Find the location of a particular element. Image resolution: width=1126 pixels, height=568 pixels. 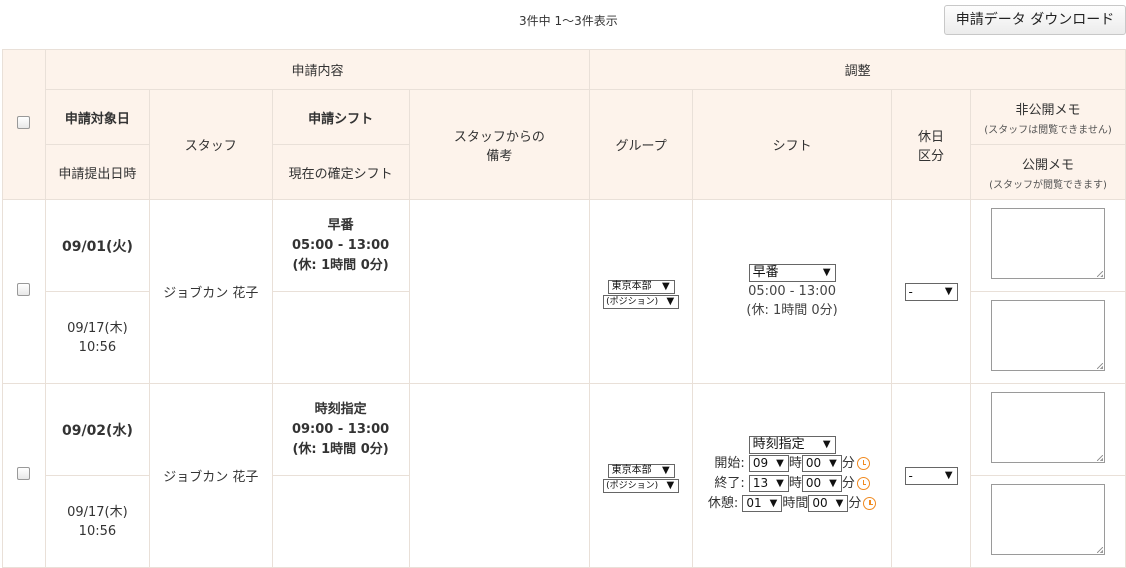

header-public-memo-note: (スタッフが閲覧できます) is located at coordinates (1048, 185).